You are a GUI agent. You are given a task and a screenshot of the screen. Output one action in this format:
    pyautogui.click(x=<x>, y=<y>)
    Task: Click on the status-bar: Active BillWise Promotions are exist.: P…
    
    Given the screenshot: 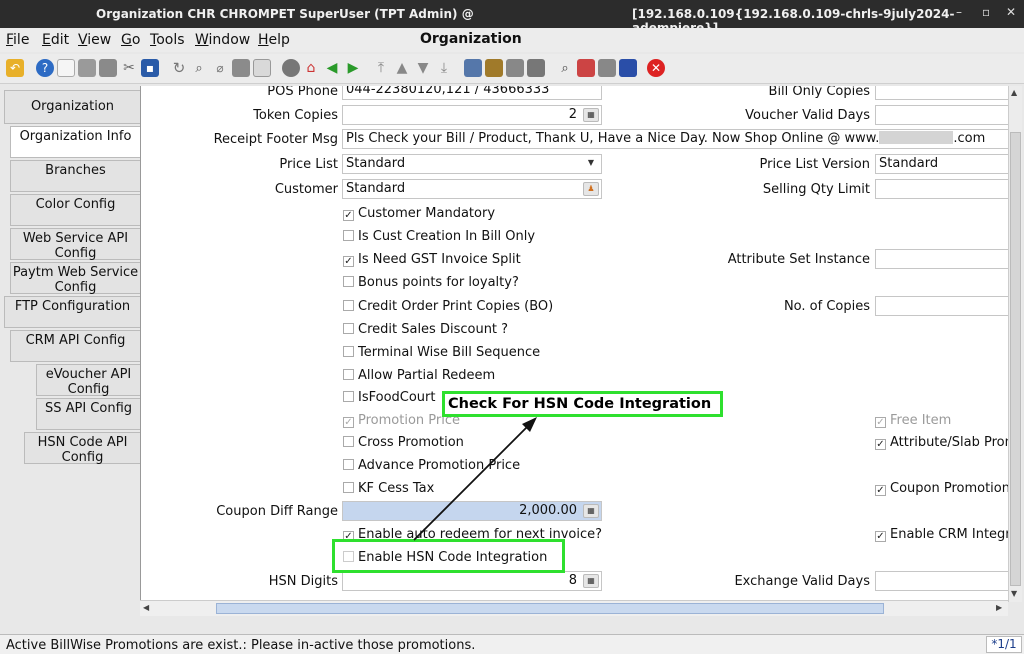 What is the action you would take?
    pyautogui.click(x=512, y=644)
    